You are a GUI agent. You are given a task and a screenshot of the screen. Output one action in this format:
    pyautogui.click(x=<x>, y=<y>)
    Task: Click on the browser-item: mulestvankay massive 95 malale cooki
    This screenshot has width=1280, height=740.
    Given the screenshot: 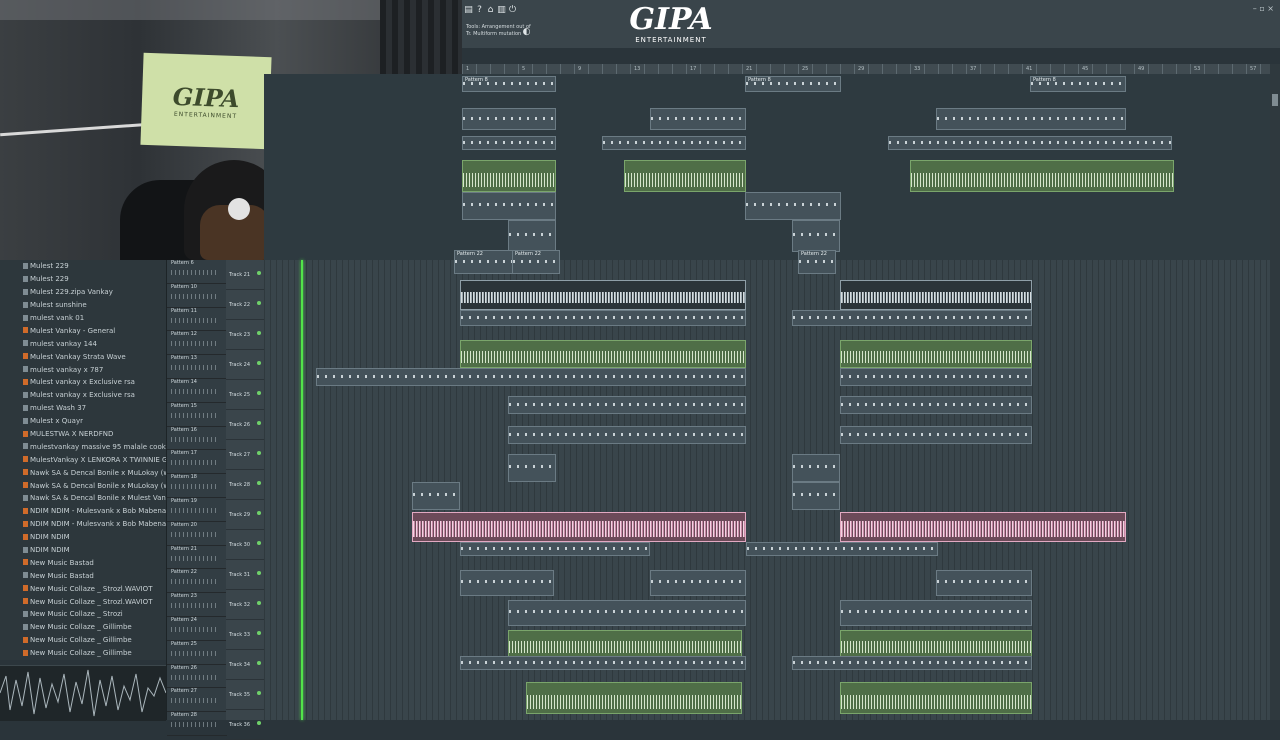 What is the action you would take?
    pyautogui.click(x=83, y=446)
    